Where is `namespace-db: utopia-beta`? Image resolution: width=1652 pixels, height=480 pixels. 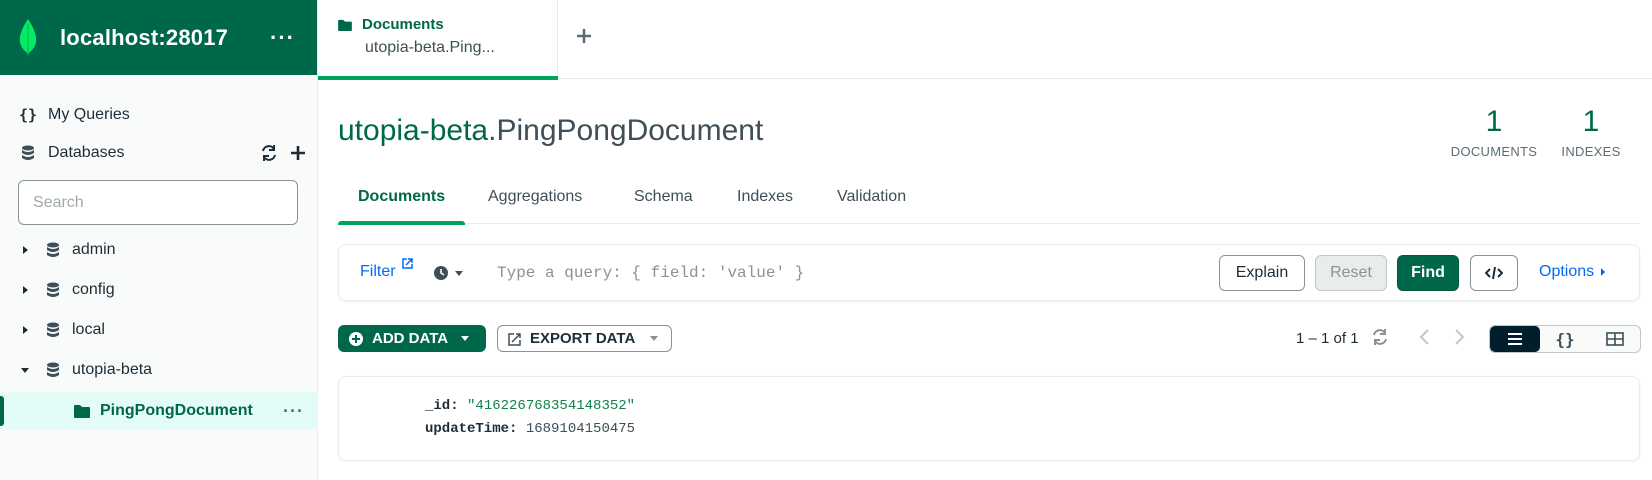 namespace-db: utopia-beta is located at coordinates (413, 130).